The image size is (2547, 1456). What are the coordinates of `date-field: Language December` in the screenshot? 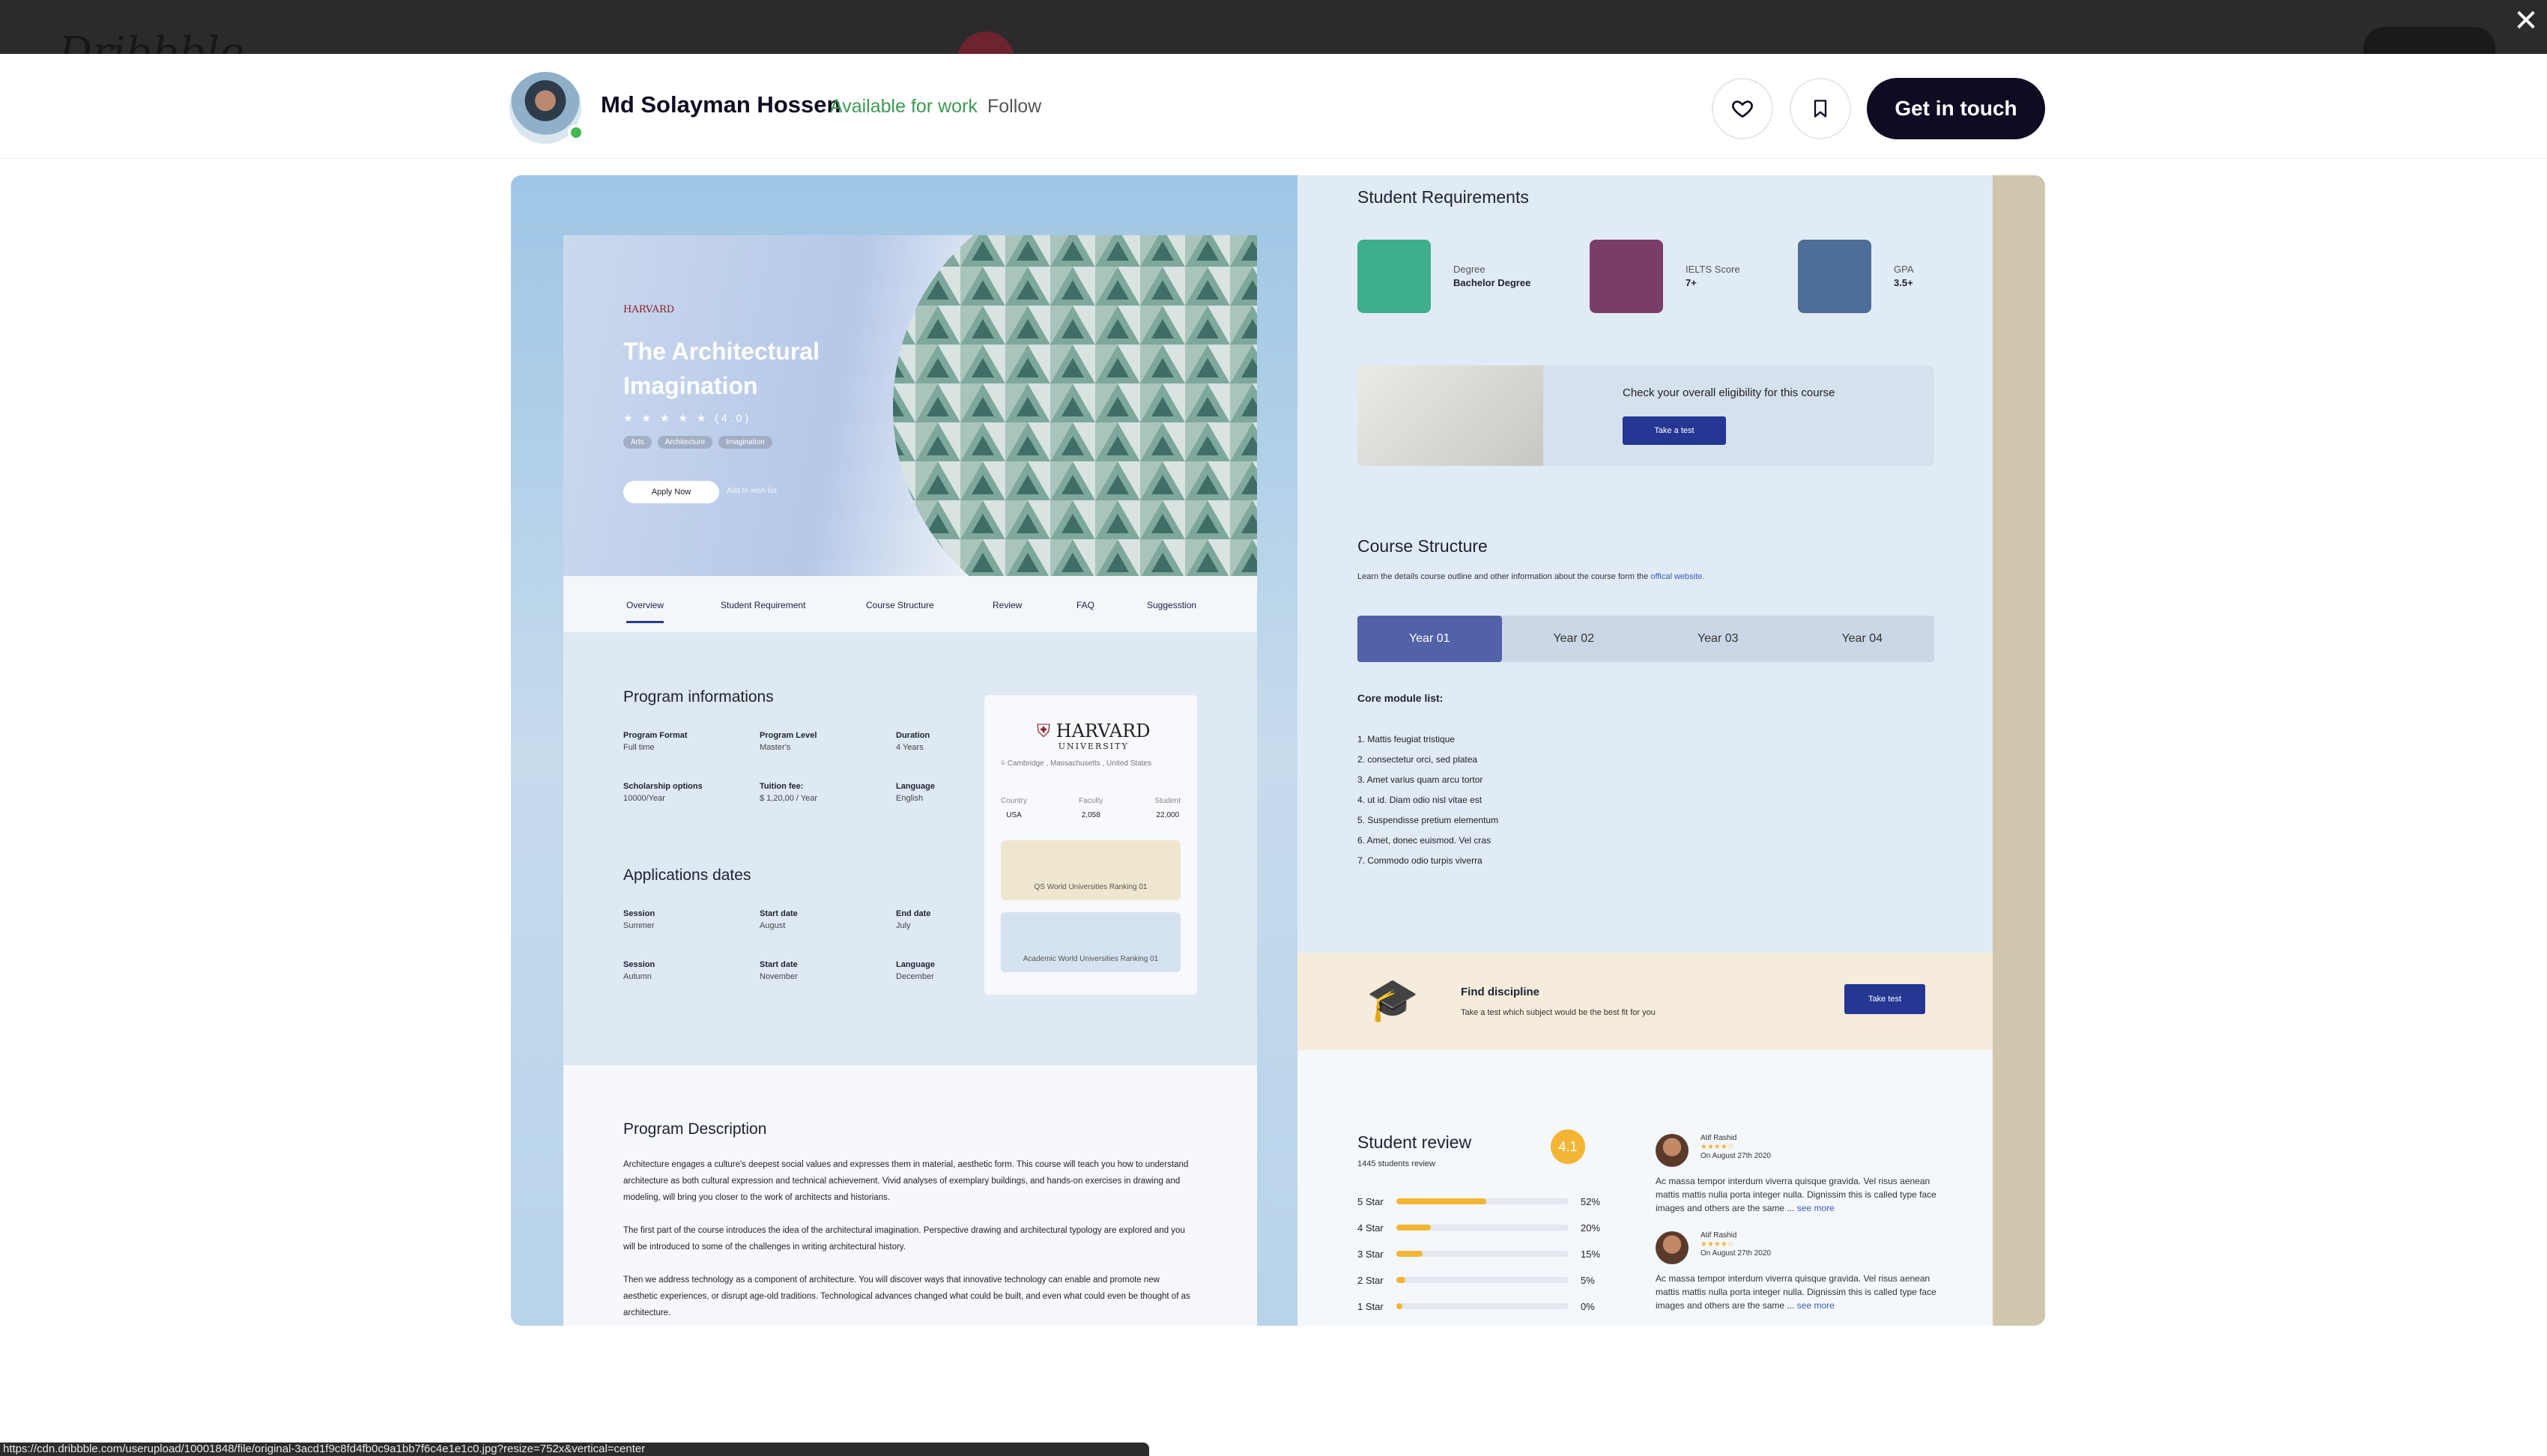 It's located at (915, 970).